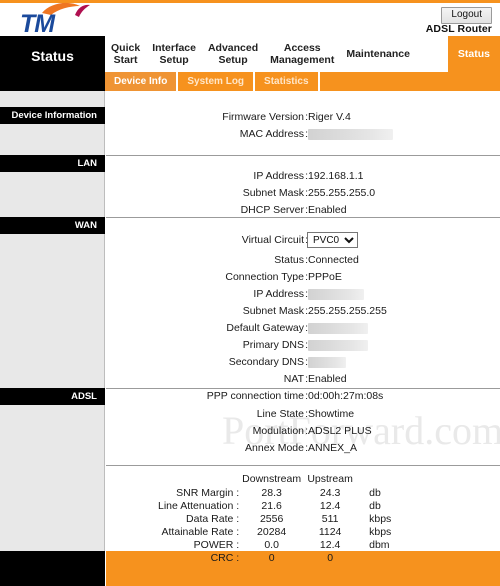 The height and width of the screenshot is (586, 500). What do you see at coordinates (330, 519) in the screenshot?
I see `stat-upstream-data-rate: 511` at bounding box center [330, 519].